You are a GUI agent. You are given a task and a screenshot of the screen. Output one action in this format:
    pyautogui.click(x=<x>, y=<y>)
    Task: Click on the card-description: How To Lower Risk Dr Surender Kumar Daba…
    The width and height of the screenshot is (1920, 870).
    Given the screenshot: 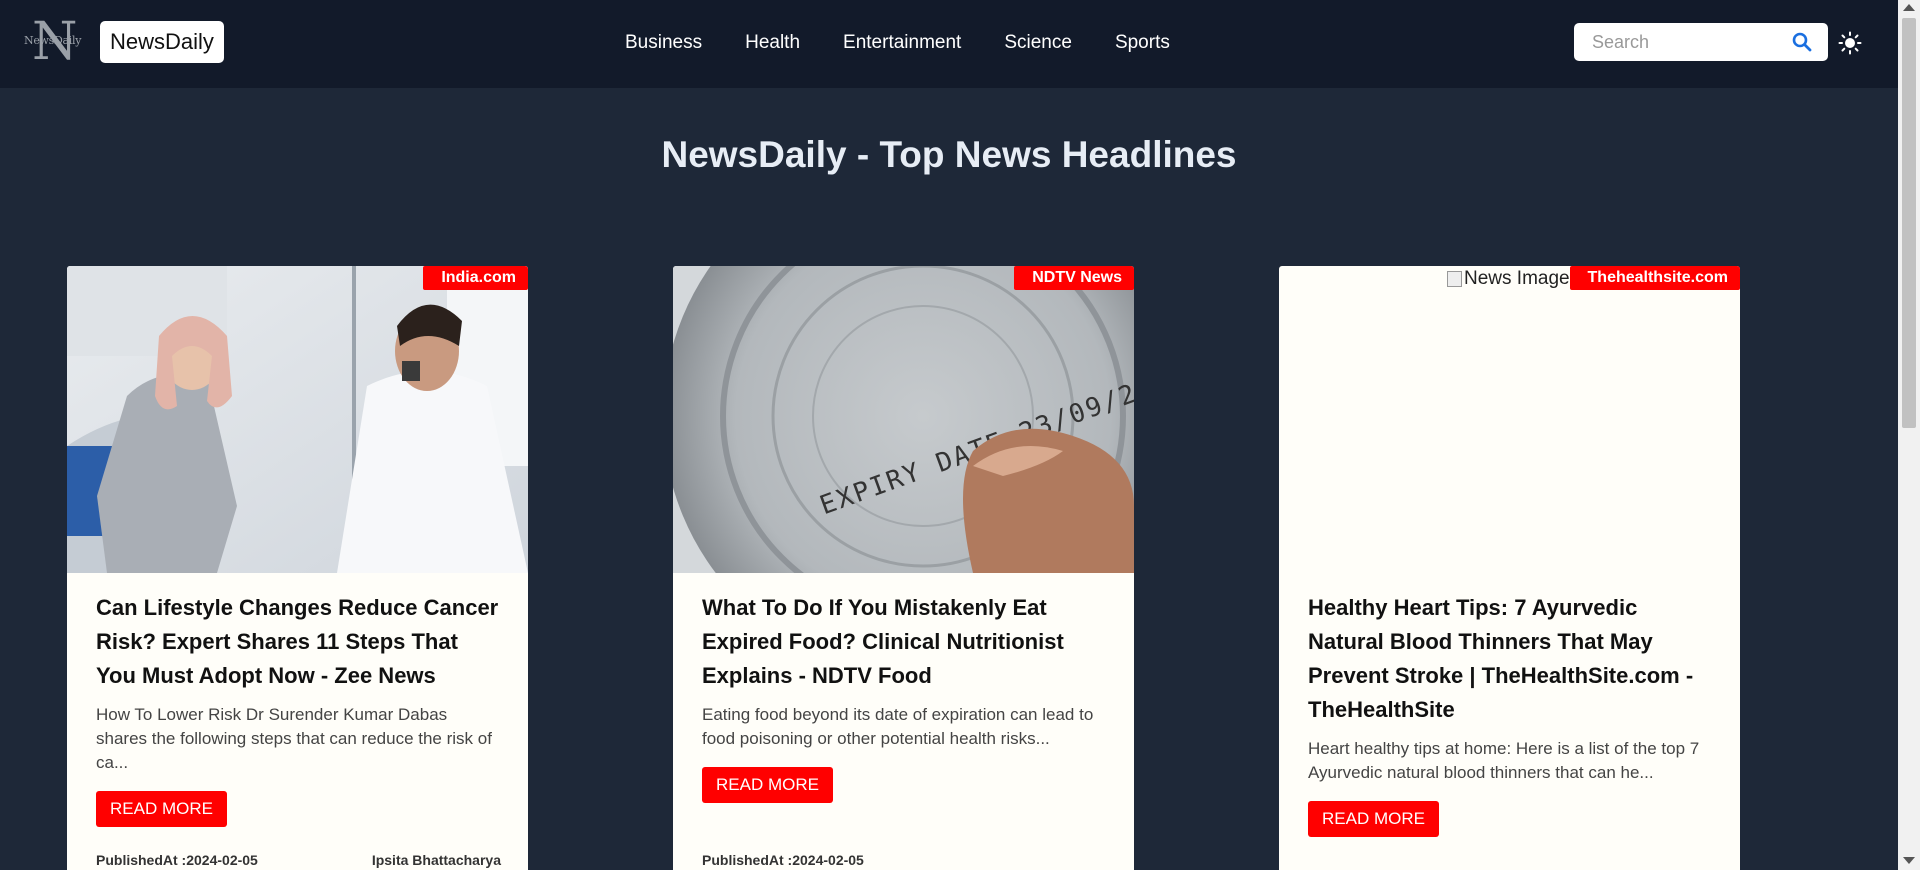 What is the action you would take?
    pyautogui.click(x=294, y=738)
    